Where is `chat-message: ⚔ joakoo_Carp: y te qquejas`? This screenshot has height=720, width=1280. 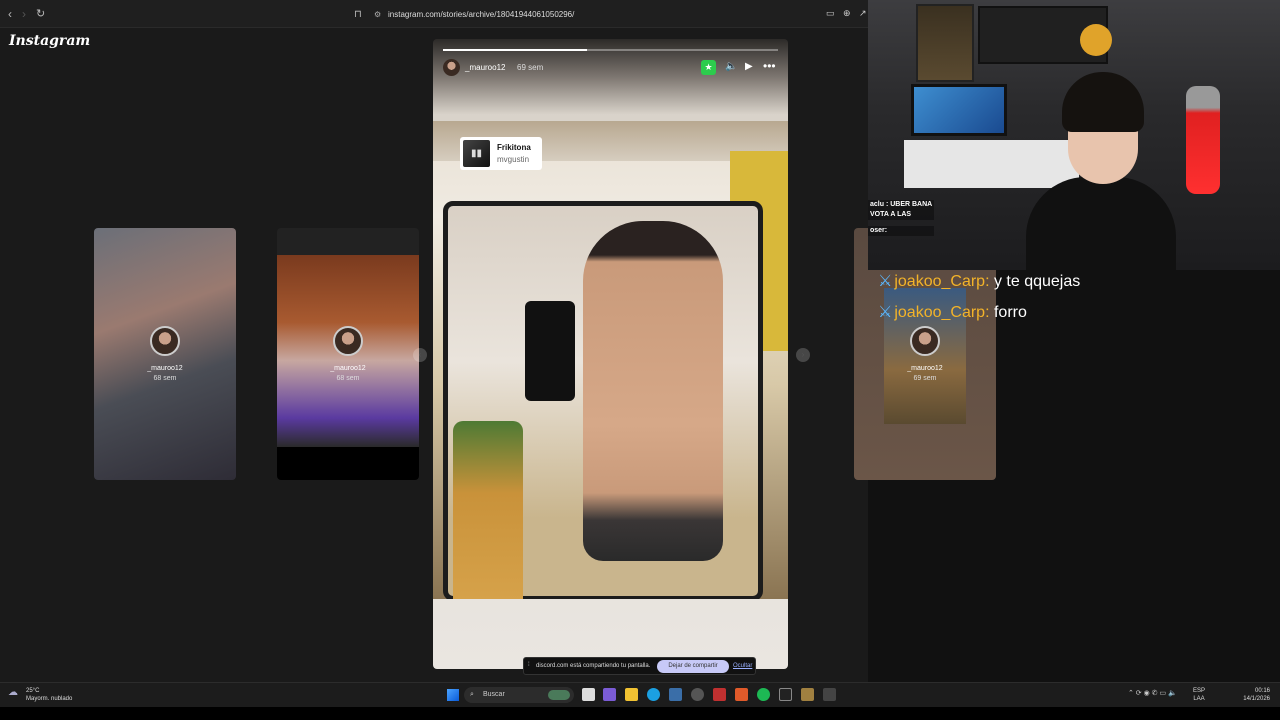 chat-message: ⚔ joakoo_Carp: y te qquejas is located at coordinates (979, 281).